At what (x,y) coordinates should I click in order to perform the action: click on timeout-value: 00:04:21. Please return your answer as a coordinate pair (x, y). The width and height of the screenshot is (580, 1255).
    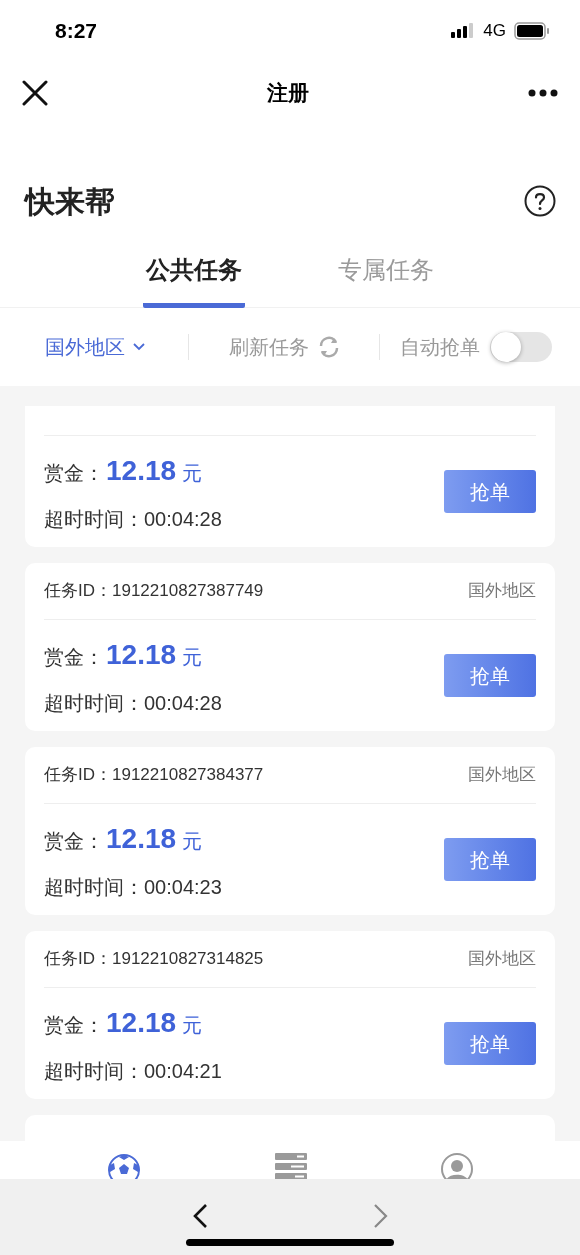
    Looking at the image, I should click on (183, 1071).